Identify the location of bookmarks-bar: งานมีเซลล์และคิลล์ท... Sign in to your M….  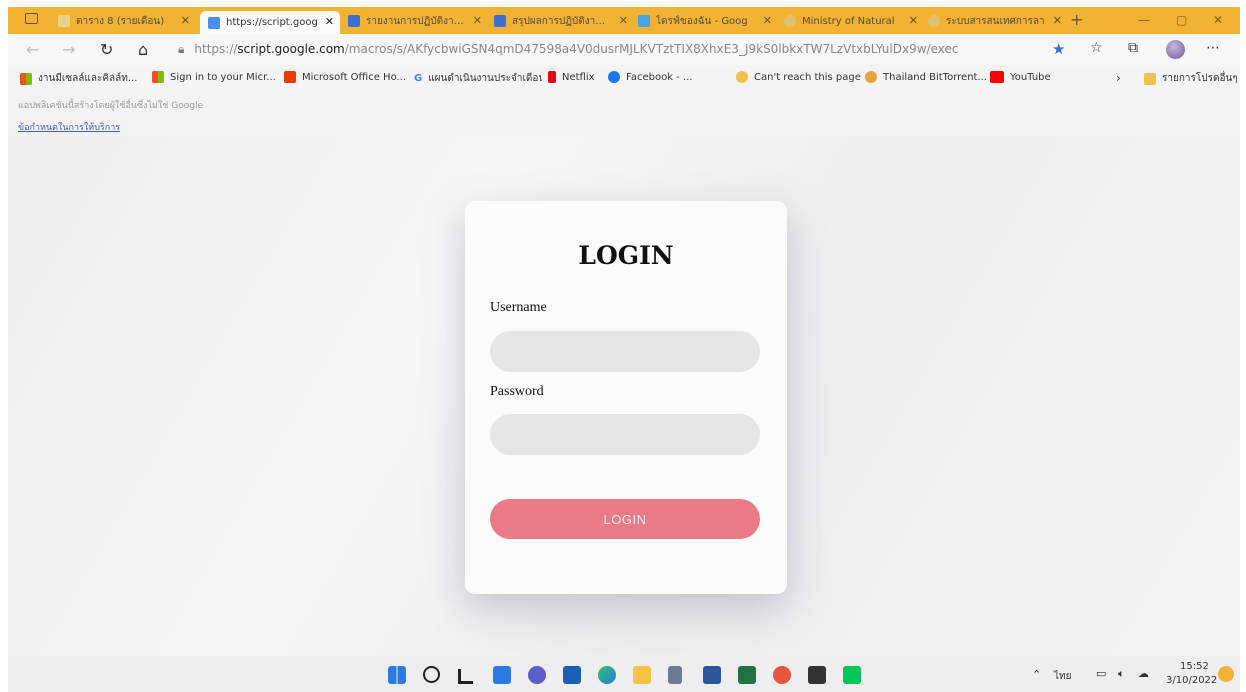
(624, 78).